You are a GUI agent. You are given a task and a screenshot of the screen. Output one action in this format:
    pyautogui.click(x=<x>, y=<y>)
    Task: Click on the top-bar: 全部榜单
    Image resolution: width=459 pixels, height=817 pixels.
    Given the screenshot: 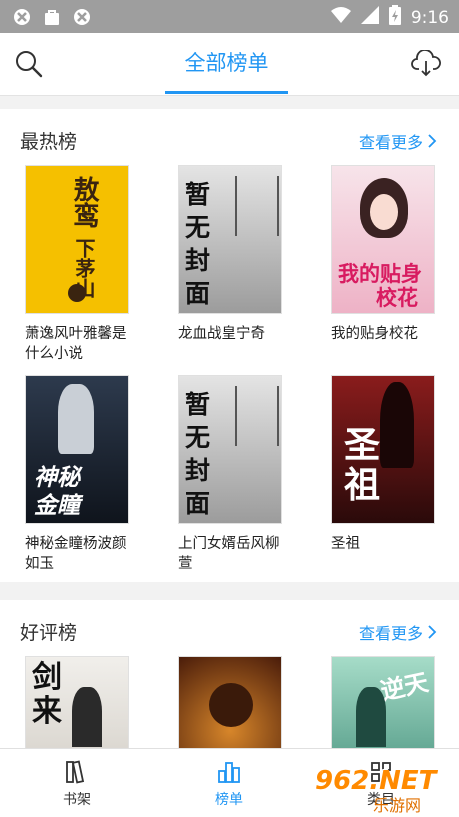 What is the action you would take?
    pyautogui.click(x=229, y=64)
    